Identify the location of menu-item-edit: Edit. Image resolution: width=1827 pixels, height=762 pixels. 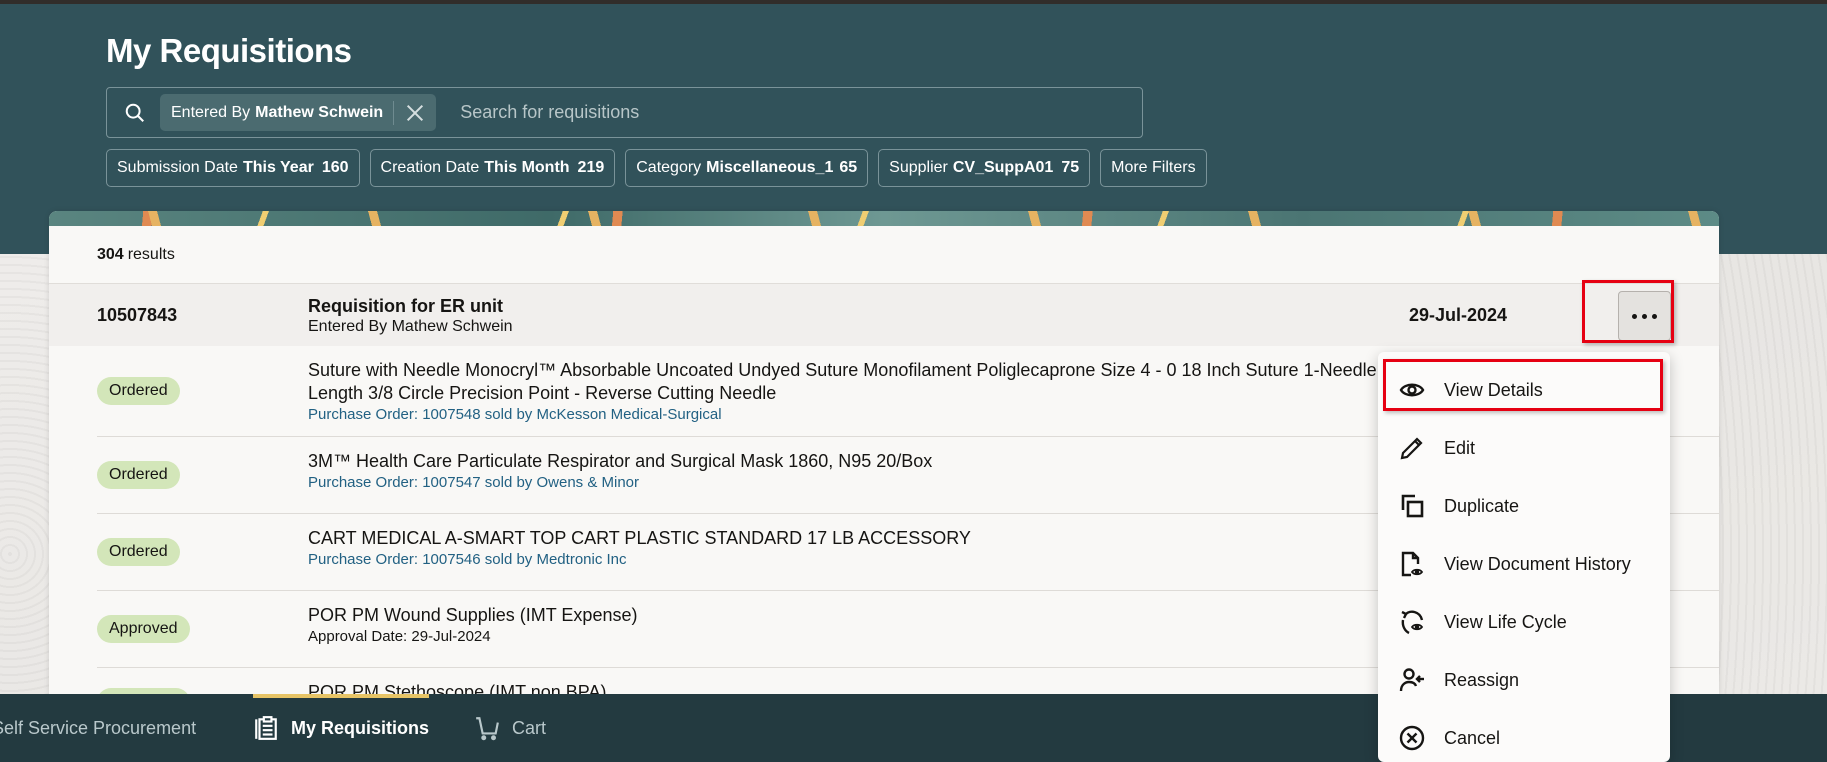
(1524, 448).